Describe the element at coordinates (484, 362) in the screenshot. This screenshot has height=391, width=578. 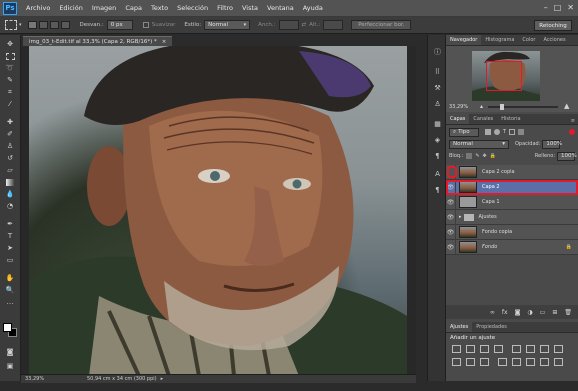
I see `color-lookup-icon` at that location.